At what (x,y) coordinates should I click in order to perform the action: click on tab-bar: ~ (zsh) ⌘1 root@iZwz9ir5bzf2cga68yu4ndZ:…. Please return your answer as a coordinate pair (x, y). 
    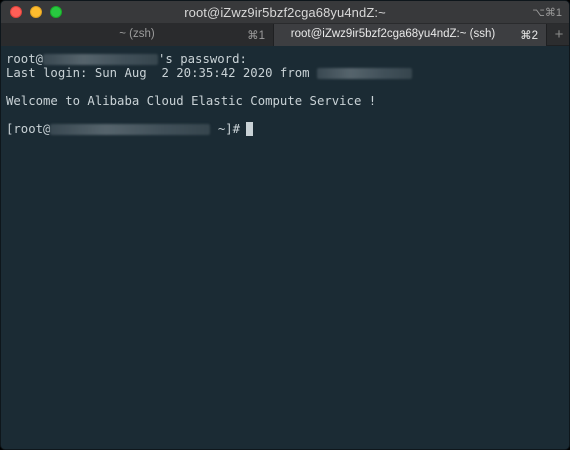
    Looking at the image, I should click on (285, 35).